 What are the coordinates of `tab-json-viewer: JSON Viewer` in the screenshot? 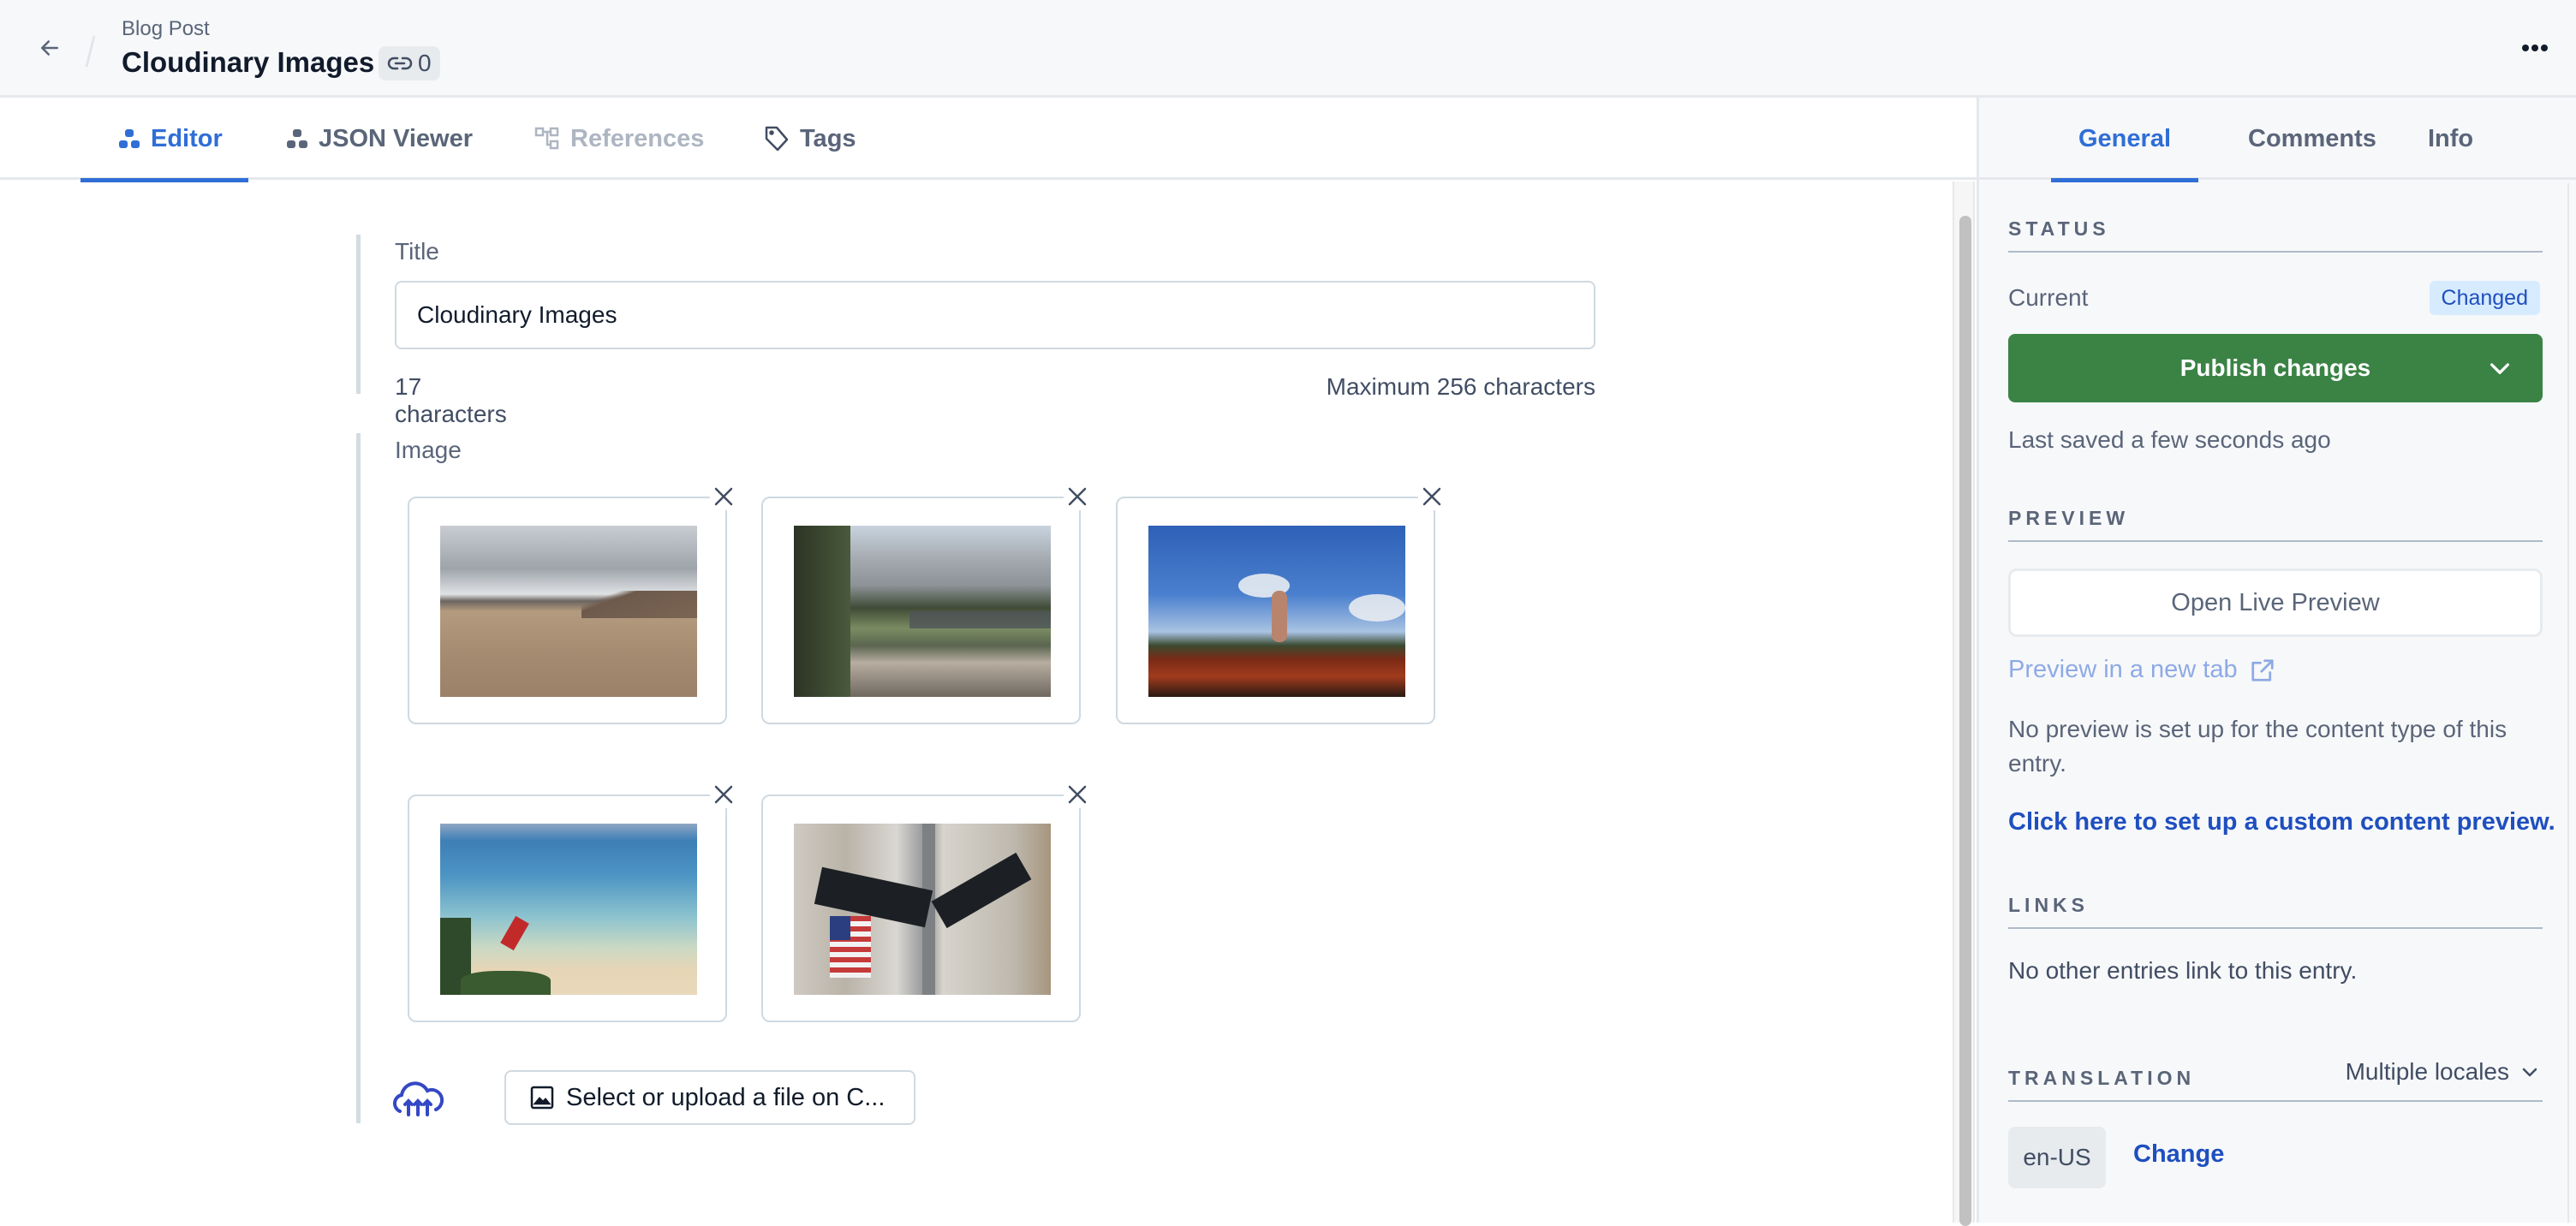 It's located at (379, 139).